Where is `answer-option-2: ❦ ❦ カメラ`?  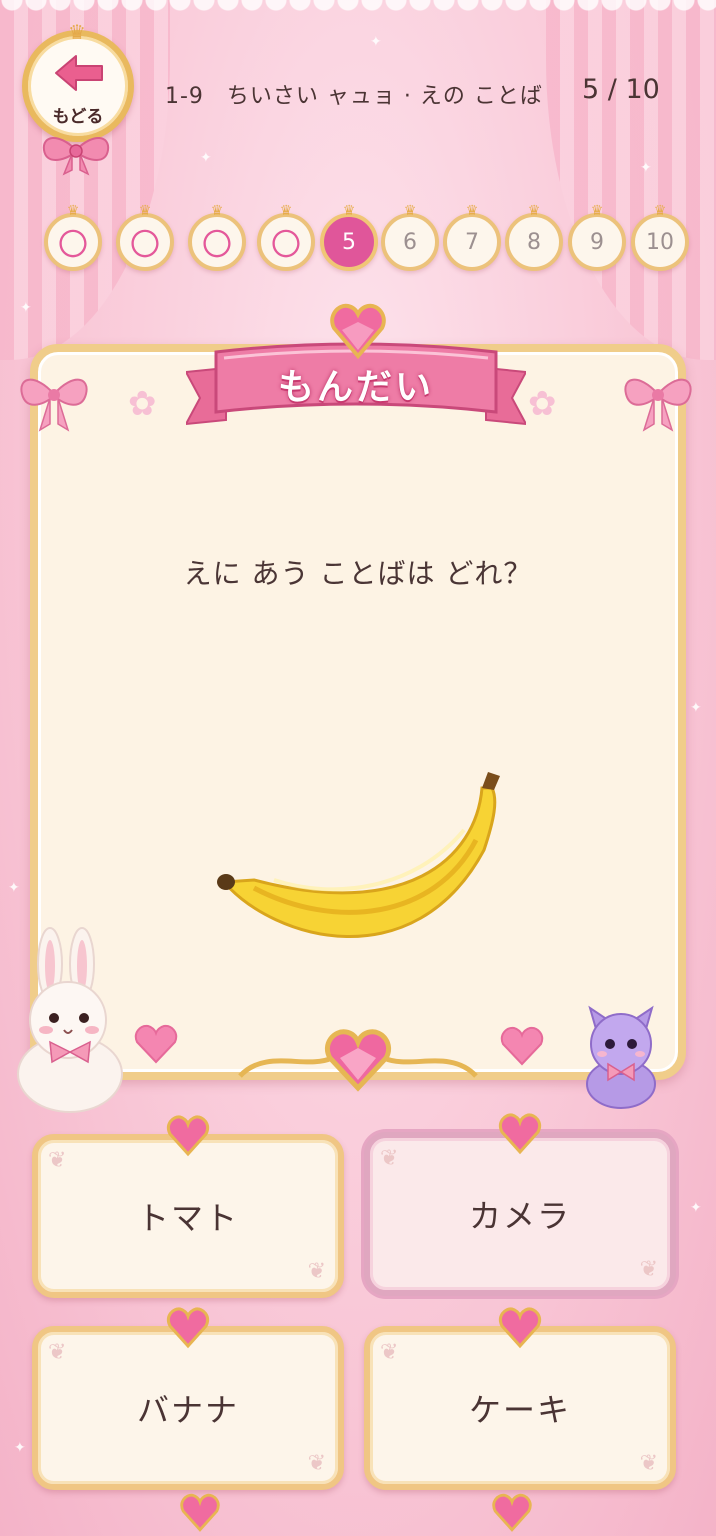
answer-option-2: ❦ ❦ カメラ is located at coordinates (520, 1204).